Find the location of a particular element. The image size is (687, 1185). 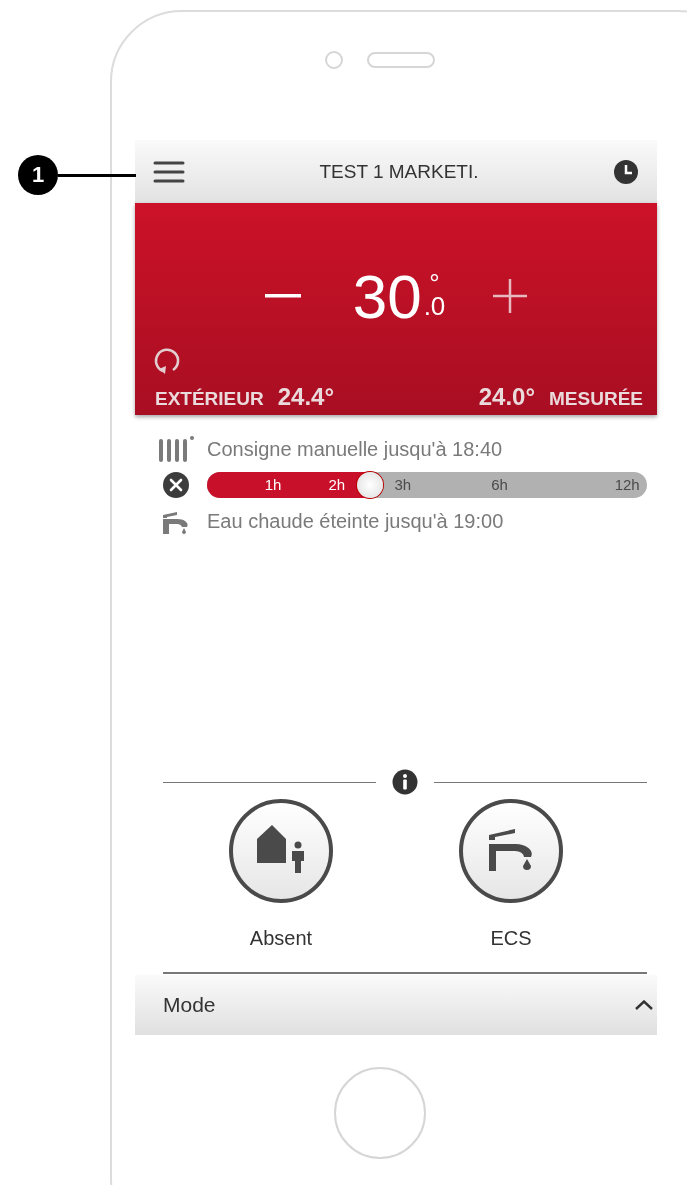

minus-icon is located at coordinates (282, 296).